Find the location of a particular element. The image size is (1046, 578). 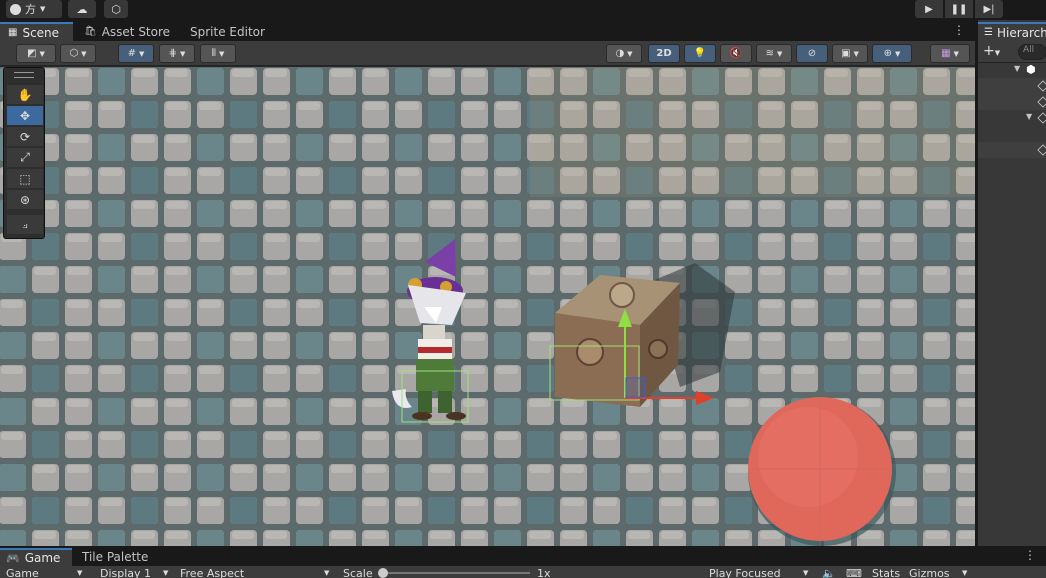

play-button: ▶ is located at coordinates (929, 9).